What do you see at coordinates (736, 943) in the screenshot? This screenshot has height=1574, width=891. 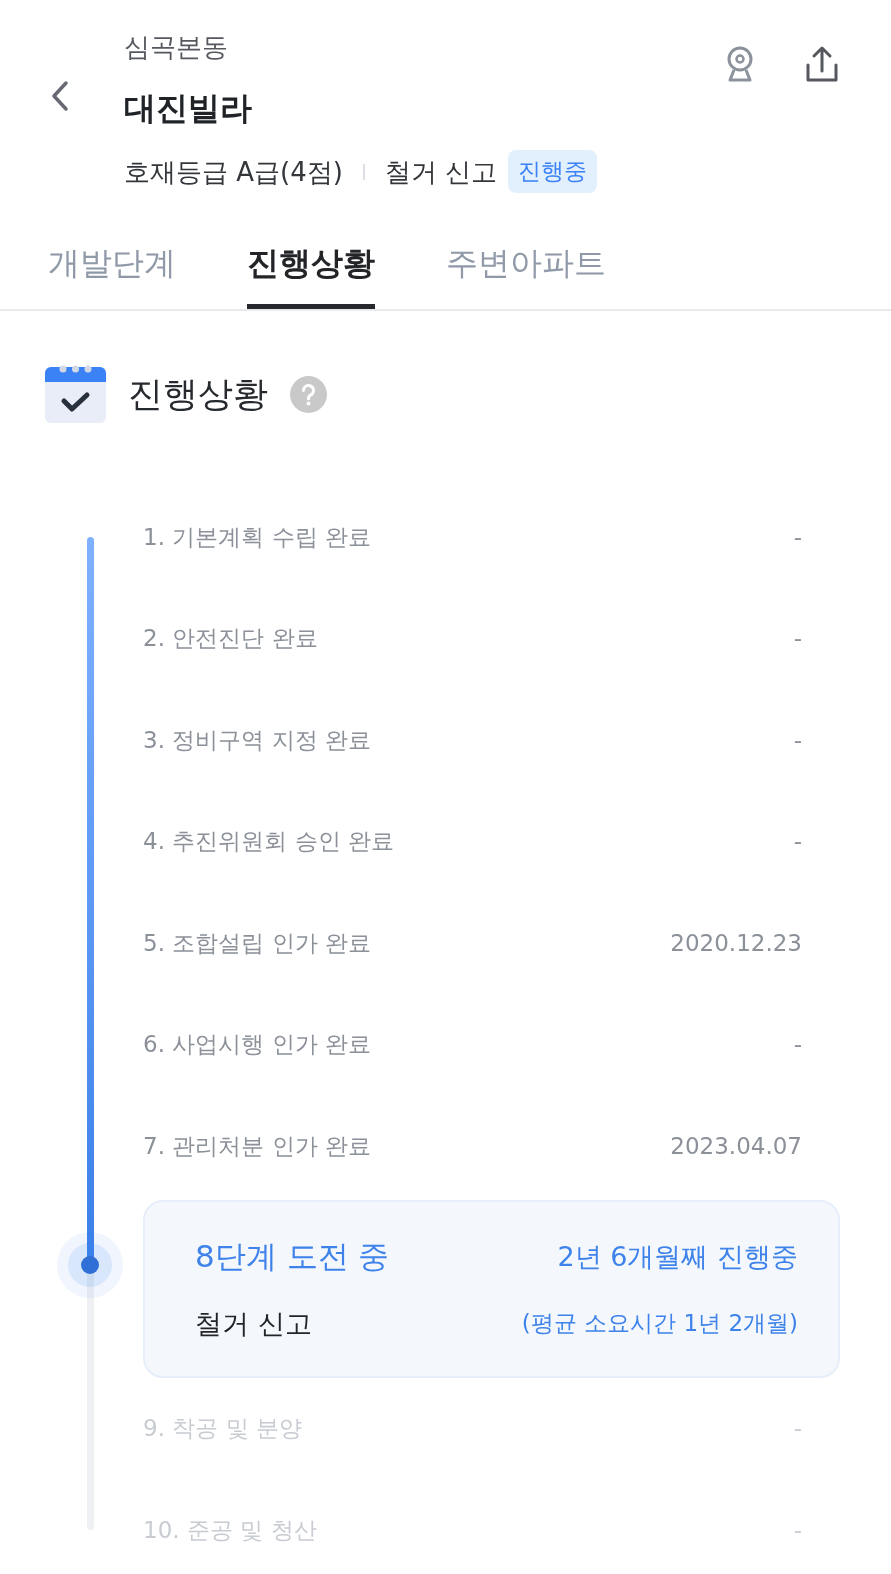 I see `step-date: 2020.12.23` at bounding box center [736, 943].